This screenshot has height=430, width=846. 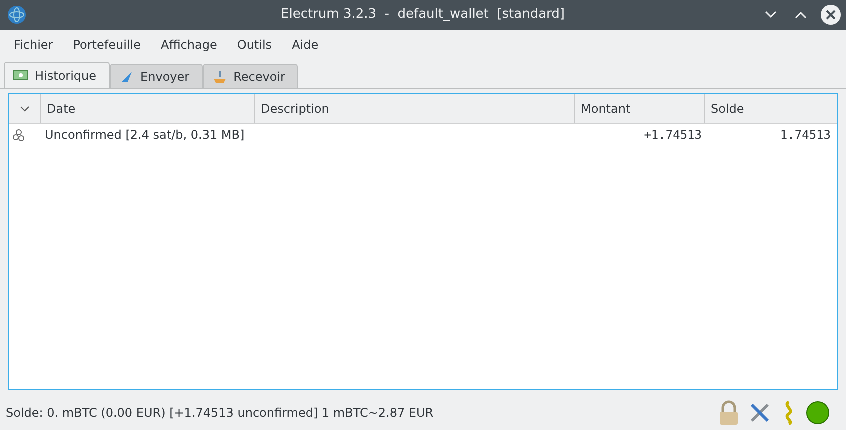 I want to click on unconfirmed-icon, so click(x=19, y=135).